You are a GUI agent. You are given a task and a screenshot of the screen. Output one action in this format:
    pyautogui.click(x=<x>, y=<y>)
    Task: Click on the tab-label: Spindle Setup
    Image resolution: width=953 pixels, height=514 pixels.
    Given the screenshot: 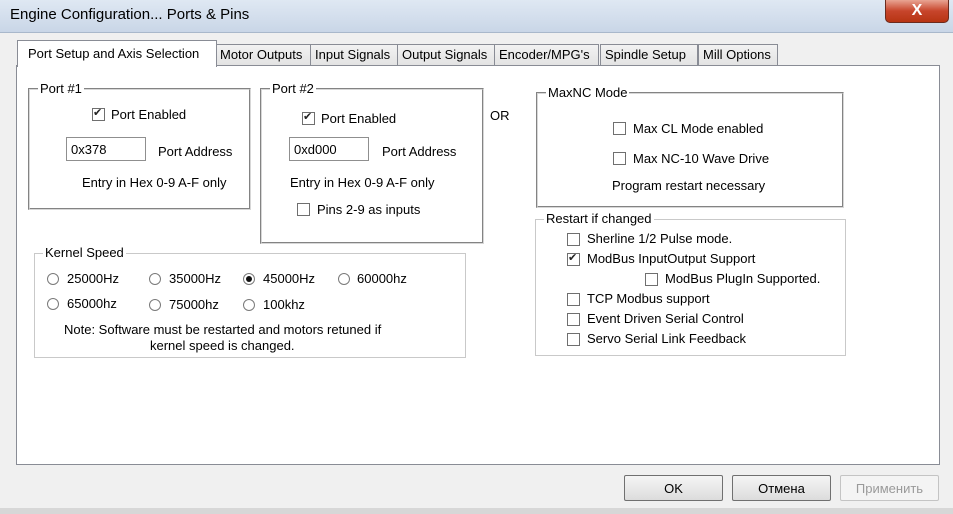 What is the action you would take?
    pyautogui.click(x=645, y=54)
    